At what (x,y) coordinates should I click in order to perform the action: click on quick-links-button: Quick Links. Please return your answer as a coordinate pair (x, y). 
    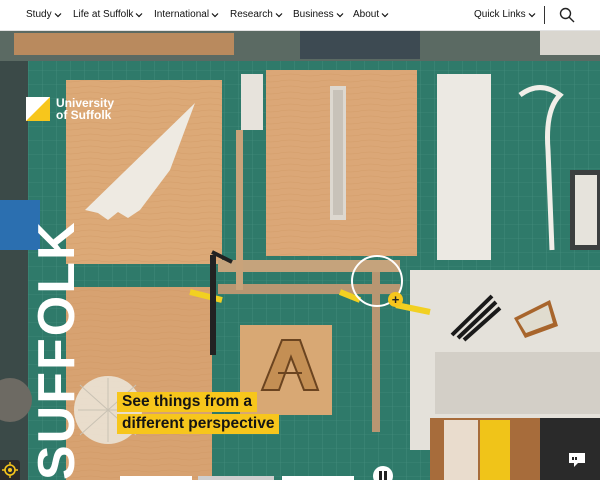
    Looking at the image, I should click on (505, 14).